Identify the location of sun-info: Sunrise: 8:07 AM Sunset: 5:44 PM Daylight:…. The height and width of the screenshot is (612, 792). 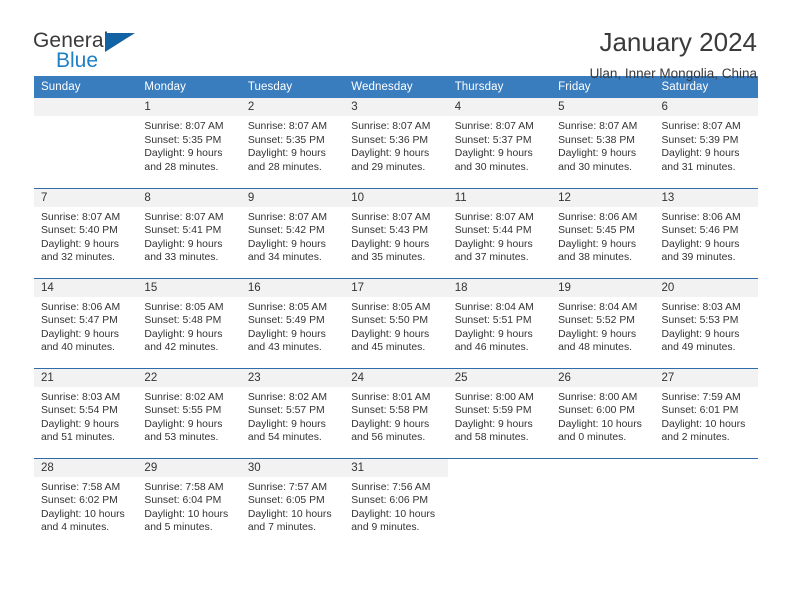
(499, 236).